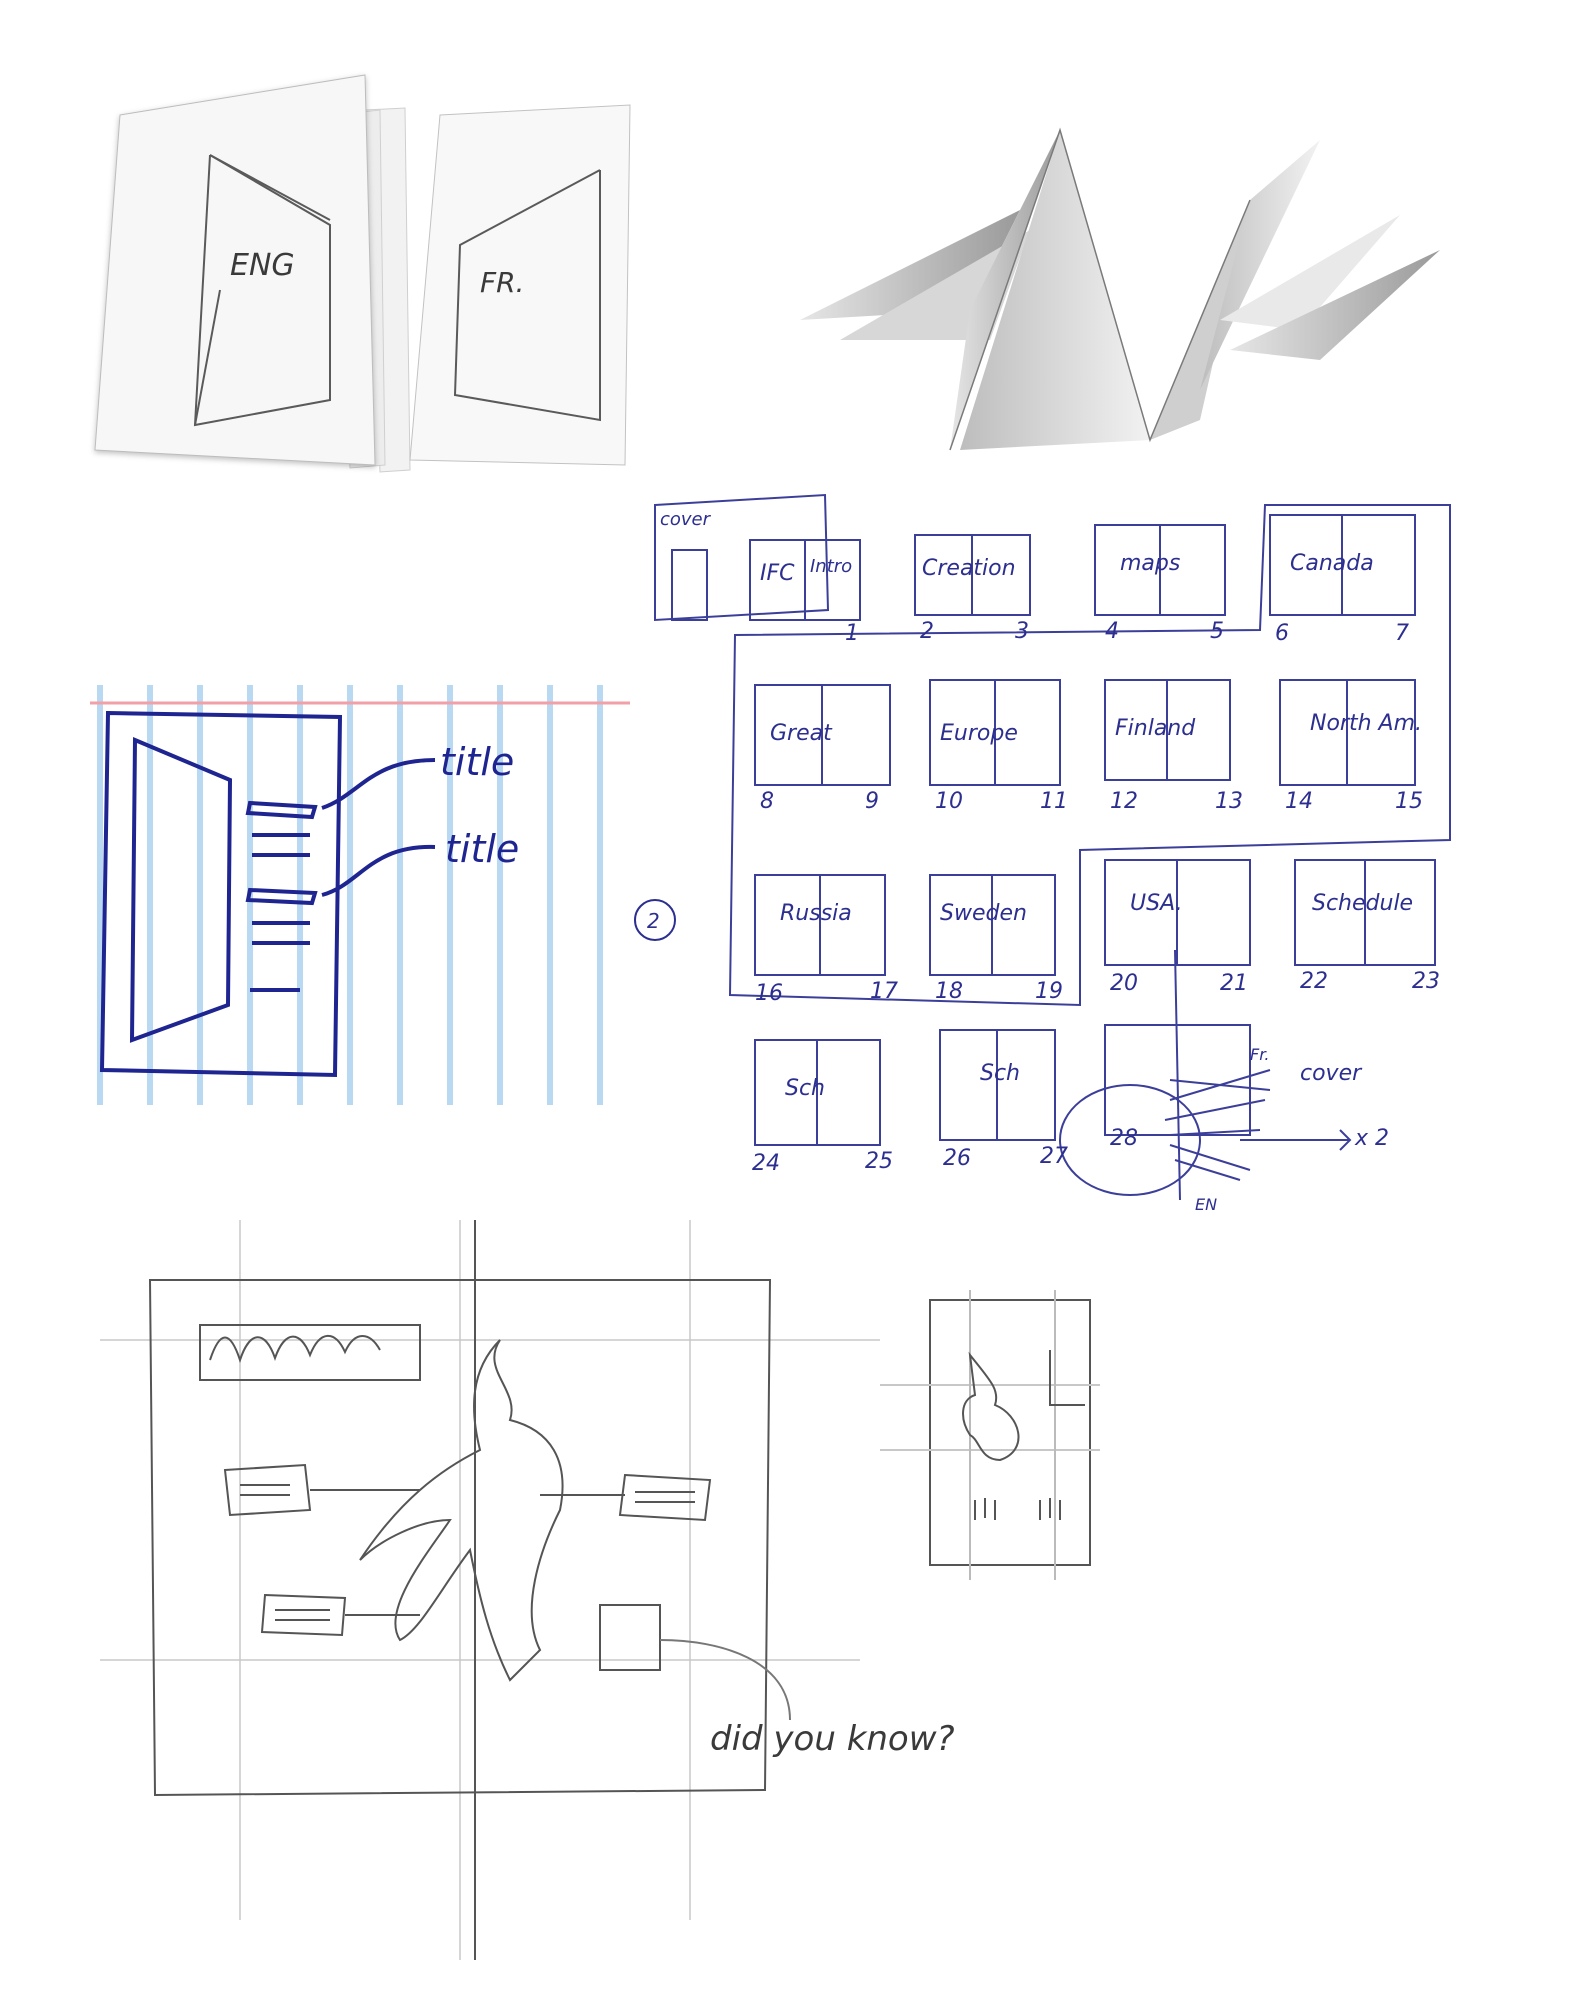 The height and width of the screenshot is (2000, 1590). Describe the element at coordinates (1234, 983) in the screenshot. I see `svg-text: 21` at that location.